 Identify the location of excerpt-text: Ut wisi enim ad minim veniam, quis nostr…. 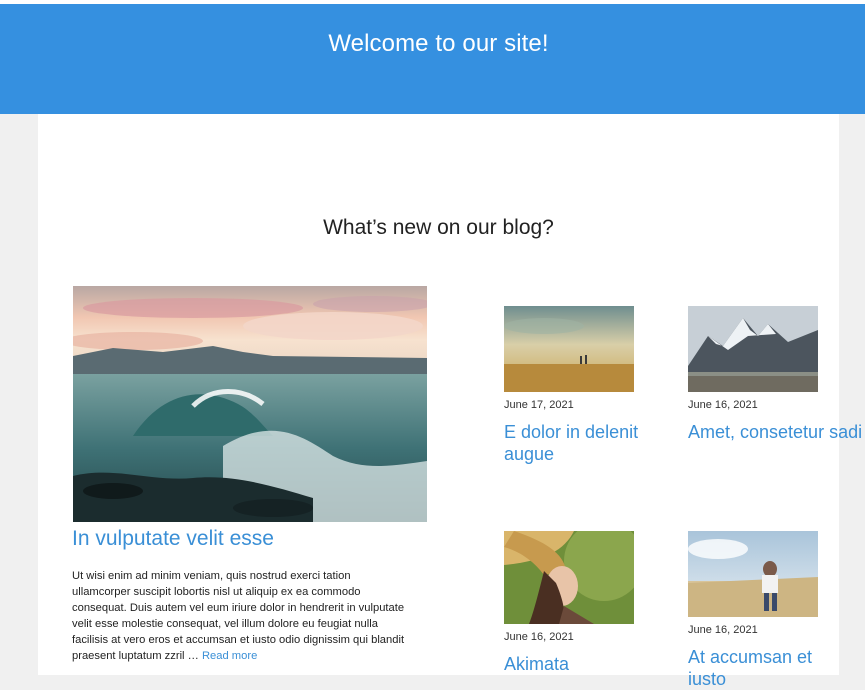
(238, 616).